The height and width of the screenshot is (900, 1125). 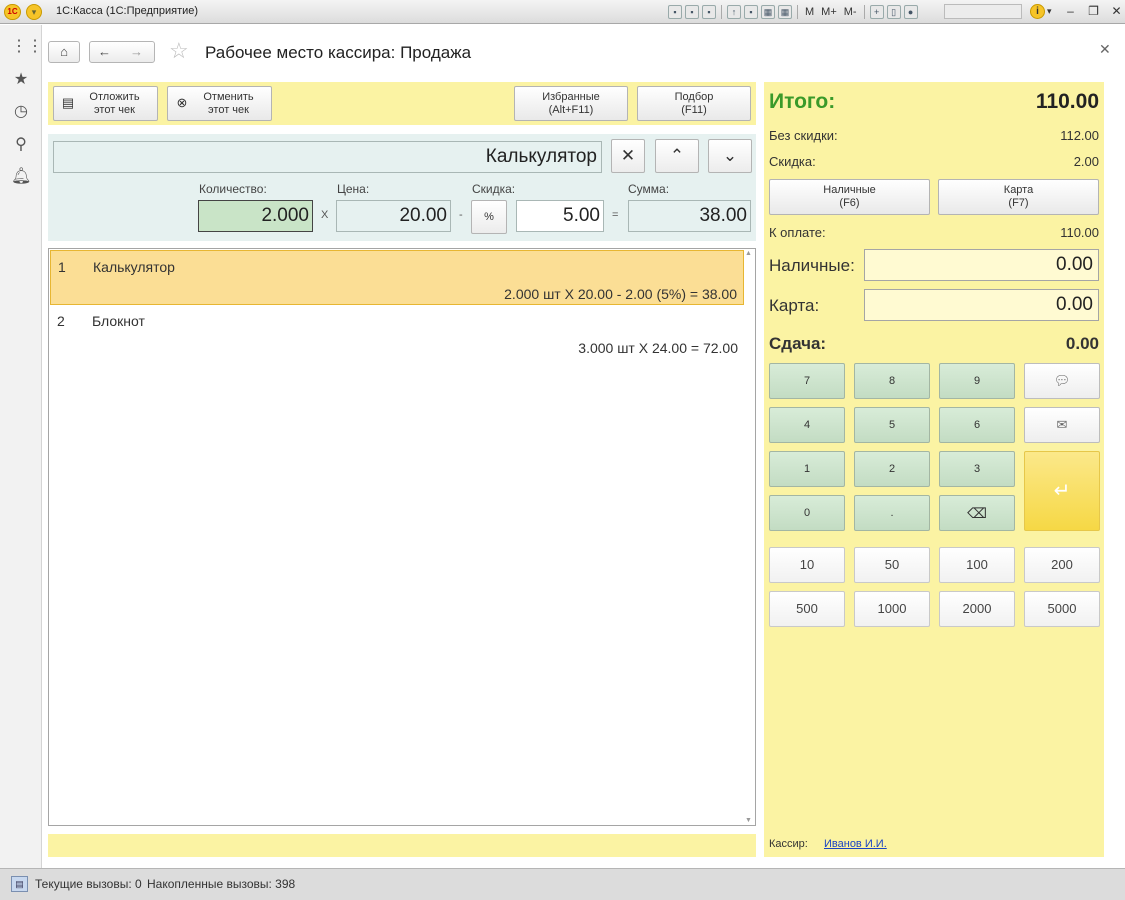 What do you see at coordinates (748, 537) in the screenshot?
I see `list-scrollbar: ▲ ▼` at bounding box center [748, 537].